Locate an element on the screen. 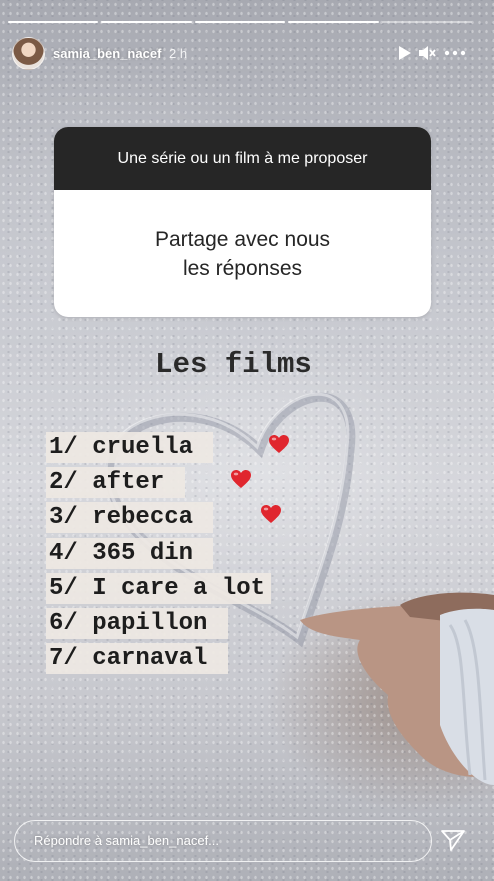 Image resolution: width=494 pixels, height=881 pixels. films-title: Les films is located at coordinates (233, 364).